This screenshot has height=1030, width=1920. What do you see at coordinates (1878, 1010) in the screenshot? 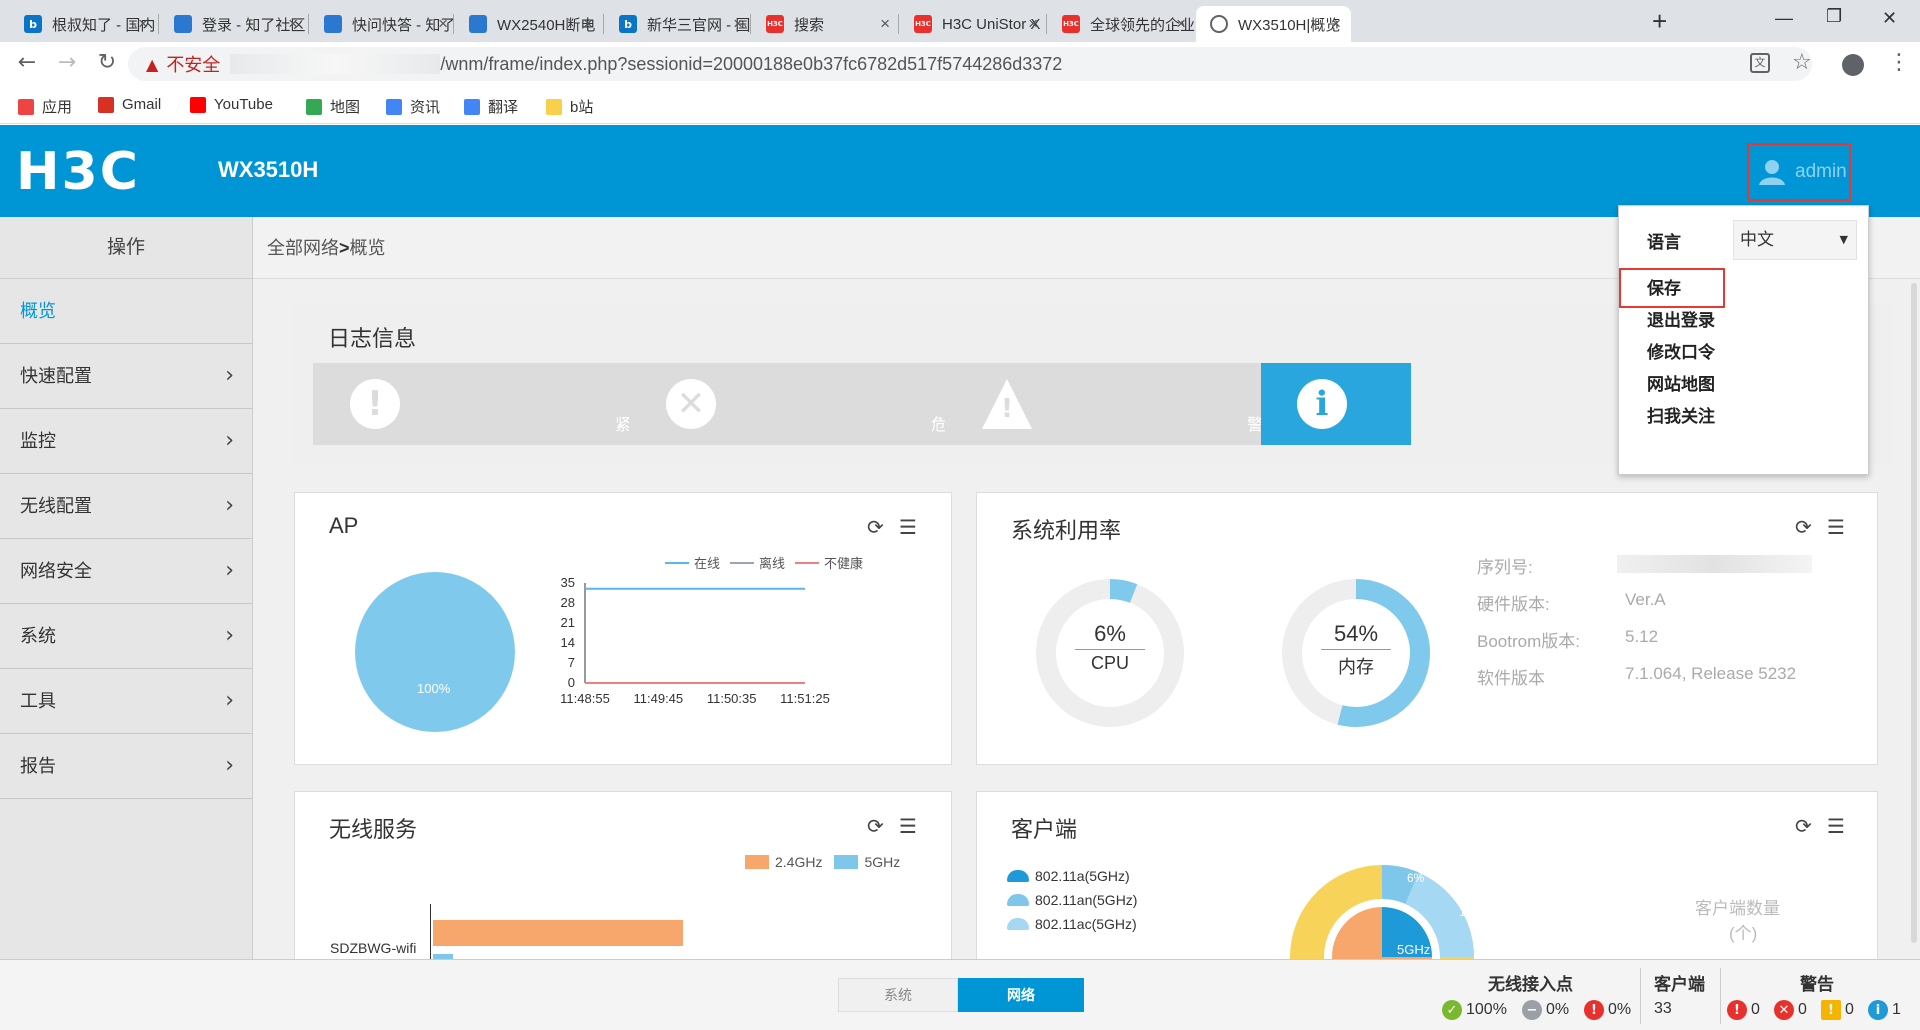
I see `info-icon: i` at bounding box center [1878, 1010].